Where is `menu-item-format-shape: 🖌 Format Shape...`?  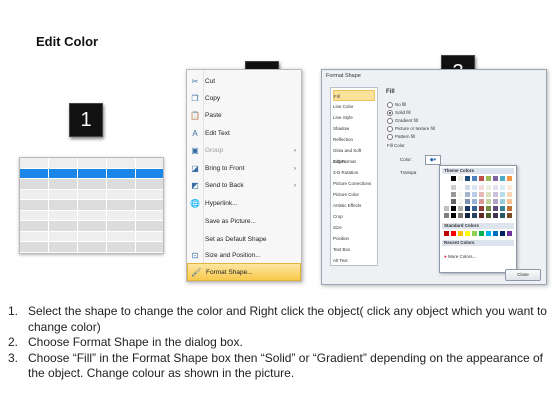 menu-item-format-shape: 🖌 Format Shape... is located at coordinates (244, 272).